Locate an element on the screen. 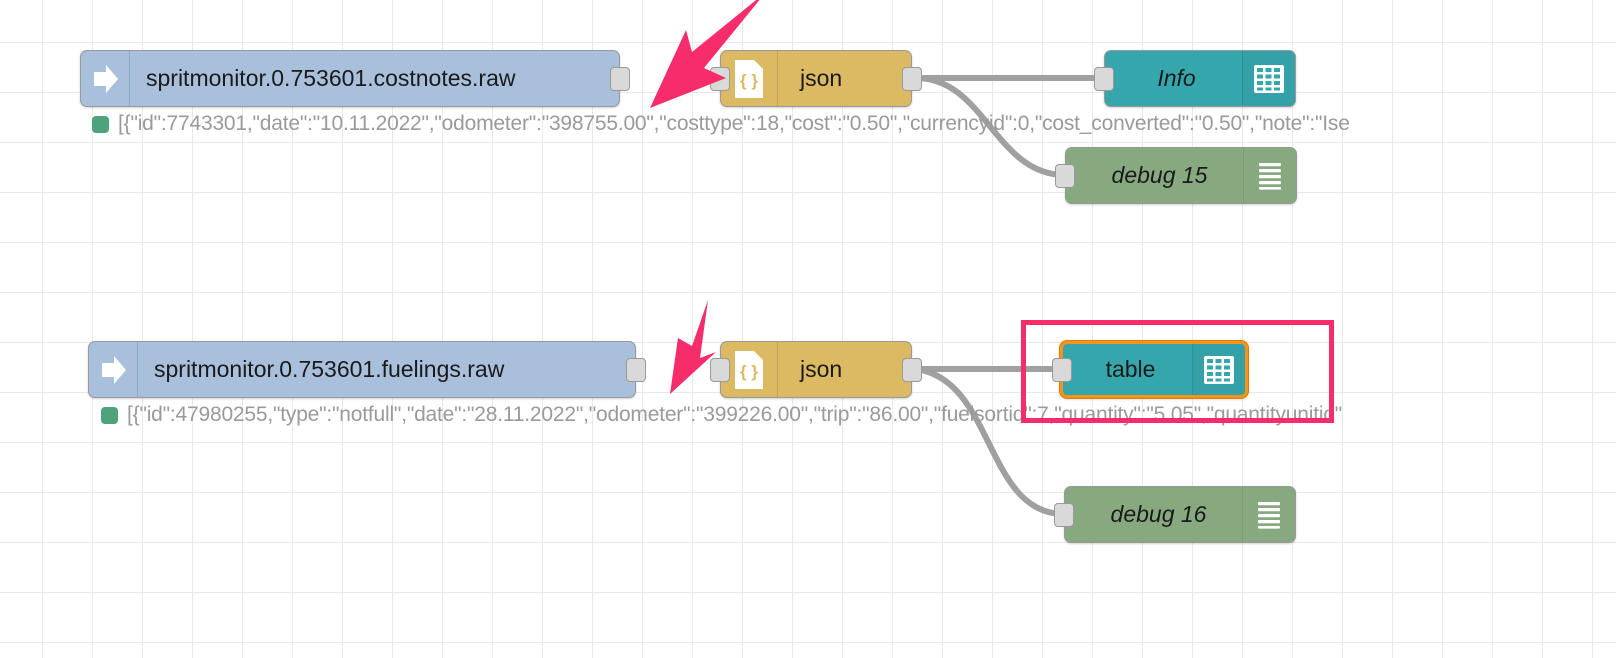  node-label: debug 16 is located at coordinates (1158, 514).